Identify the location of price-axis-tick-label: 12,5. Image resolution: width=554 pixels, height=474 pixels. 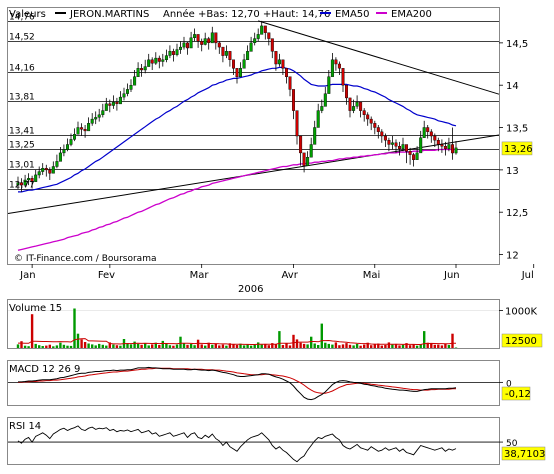
(517, 213).